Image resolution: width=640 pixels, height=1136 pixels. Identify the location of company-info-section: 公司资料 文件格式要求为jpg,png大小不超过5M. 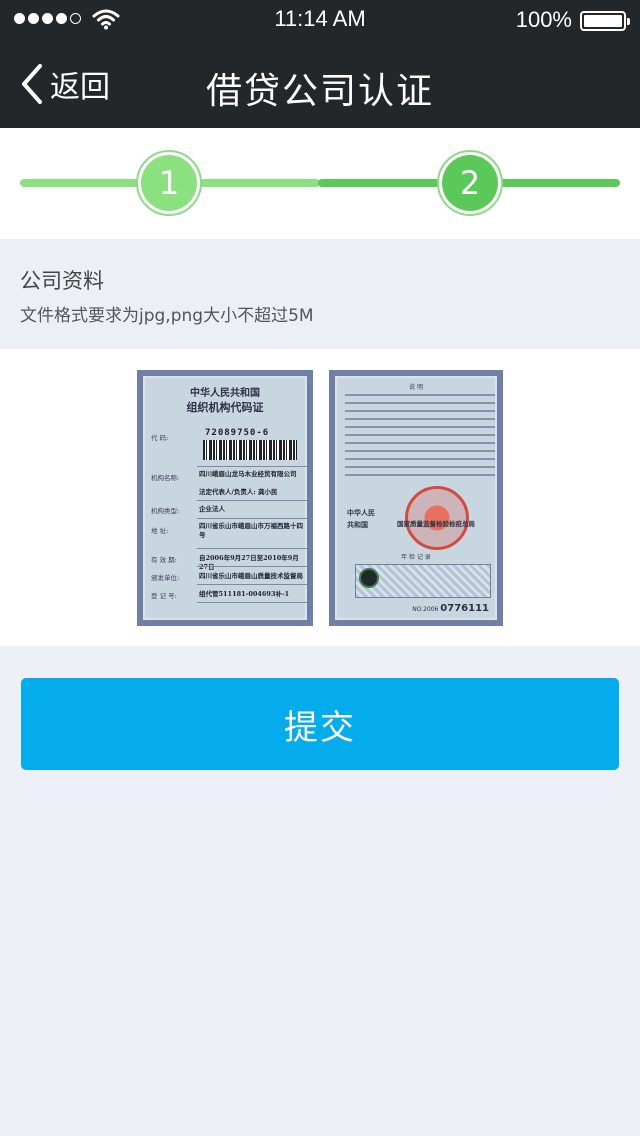
(320, 294).